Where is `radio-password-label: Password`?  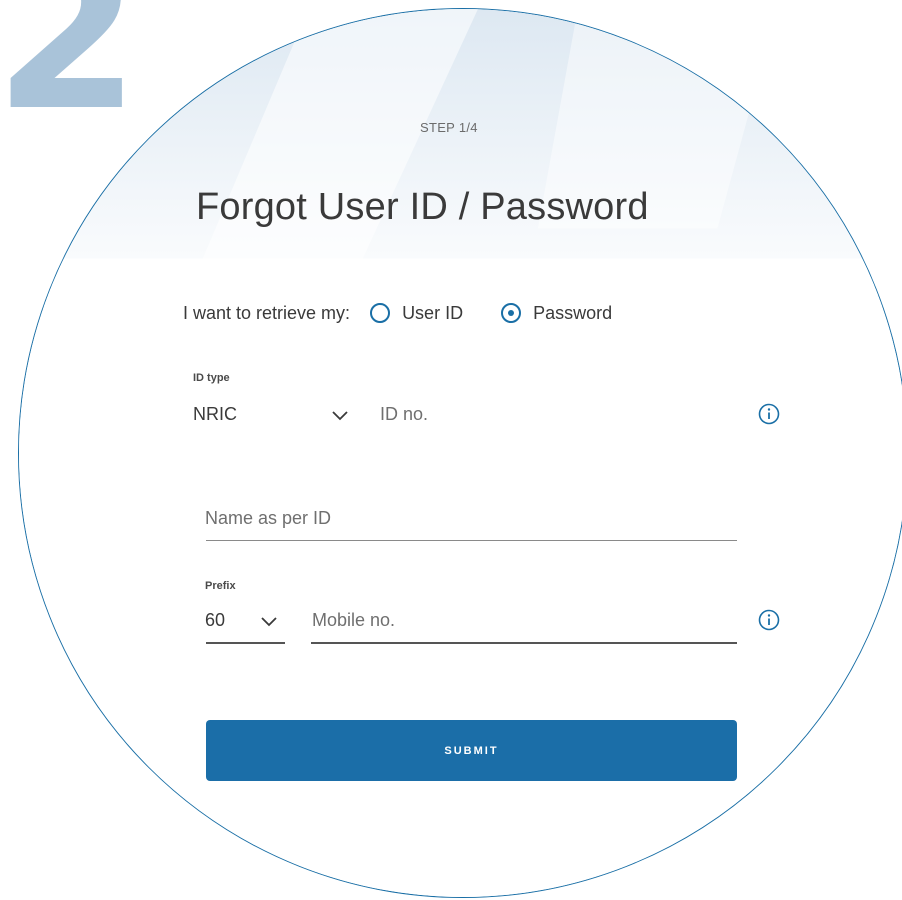
radio-password-label: Password is located at coordinates (573, 312).